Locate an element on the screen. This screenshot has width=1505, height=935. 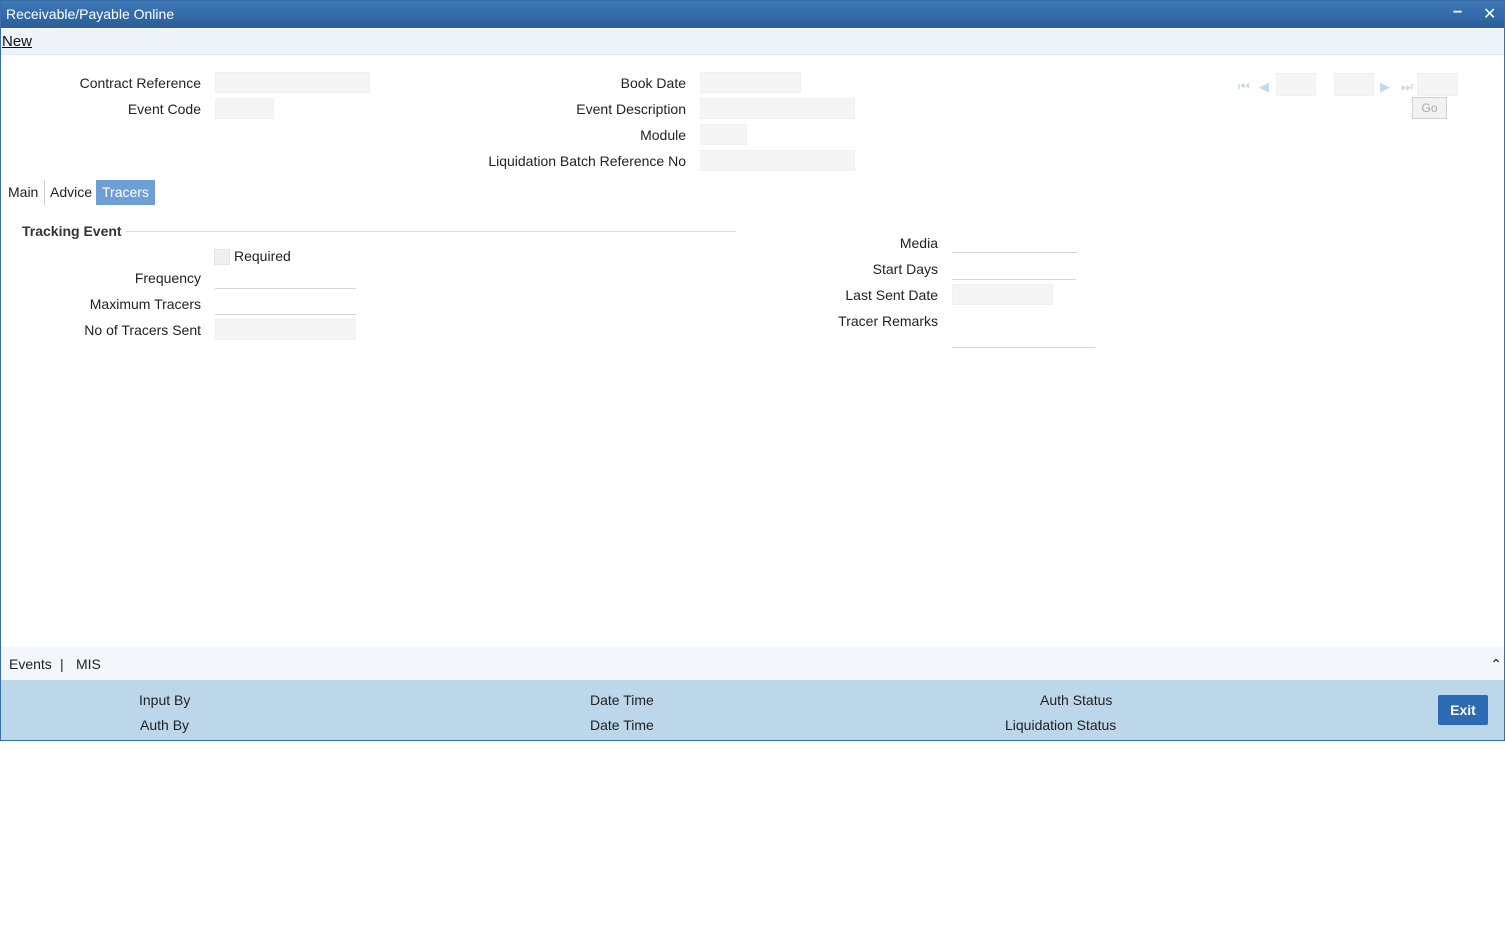
start-days-label: Start Days is located at coordinates (905, 269).